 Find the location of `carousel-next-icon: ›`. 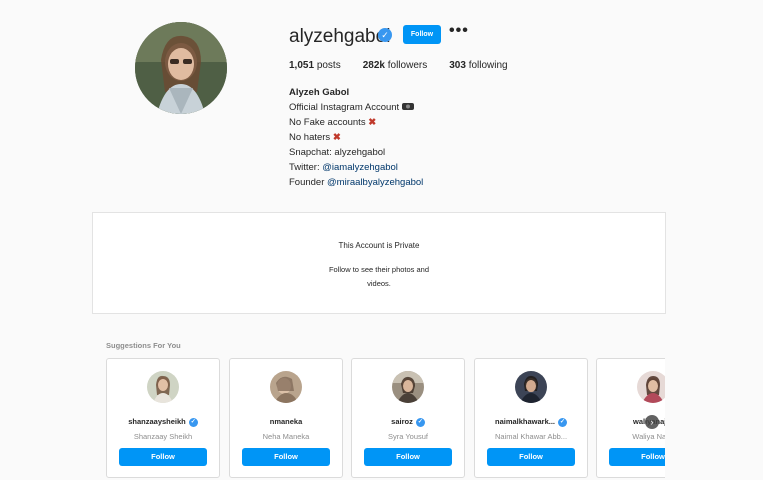

carousel-next-icon: › is located at coordinates (652, 422).